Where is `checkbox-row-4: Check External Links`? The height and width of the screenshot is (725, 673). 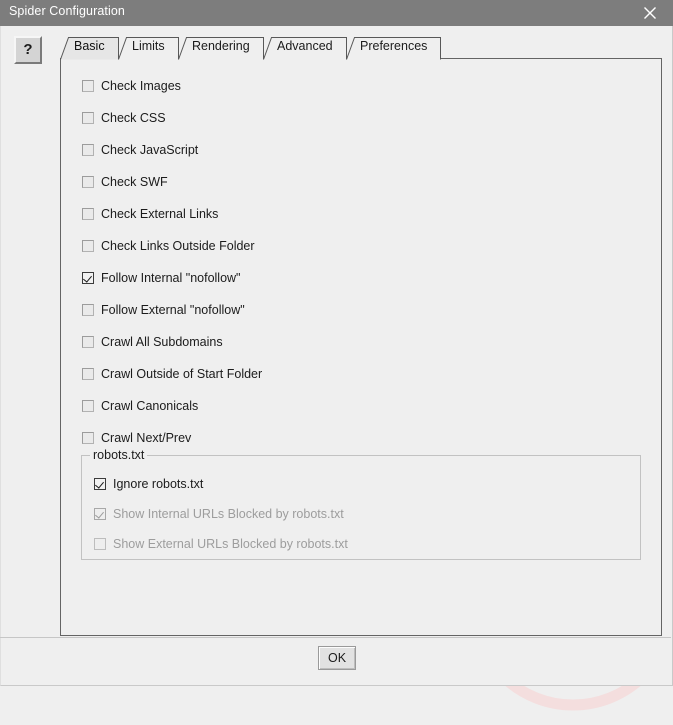
checkbox-row-4: Check External Links is located at coordinates (150, 214).